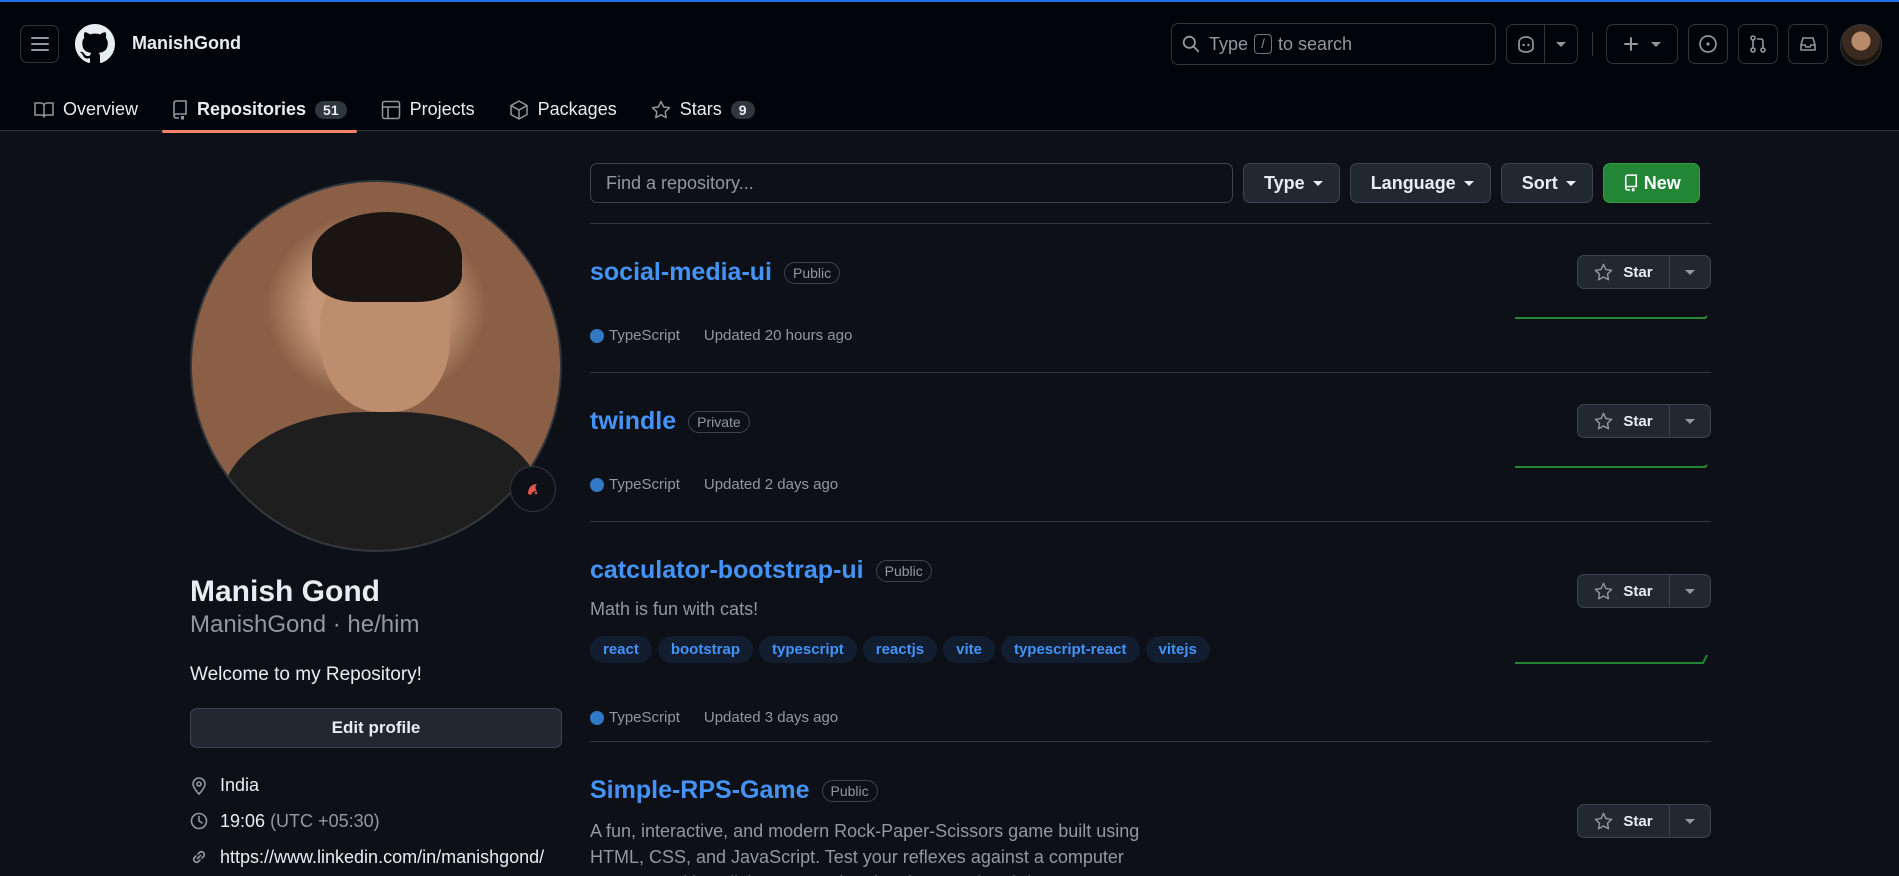  I want to click on edit-profile-button: Edit profile, so click(376, 728).